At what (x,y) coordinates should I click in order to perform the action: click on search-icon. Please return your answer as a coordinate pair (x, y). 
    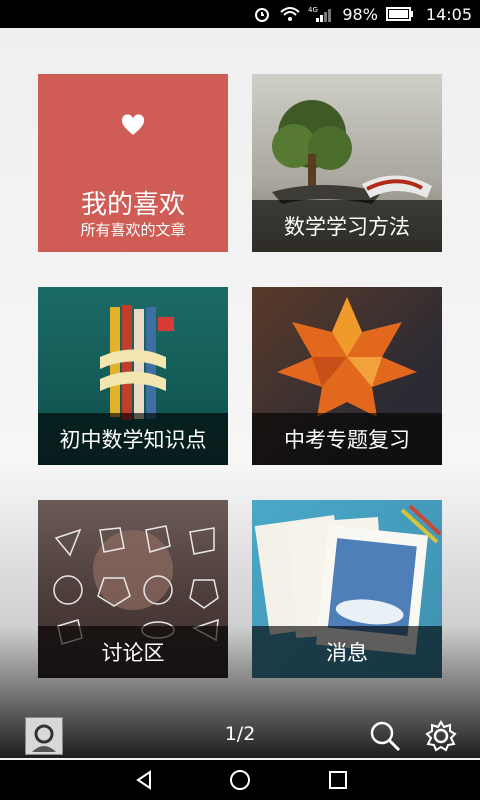
    Looking at the image, I should click on (385, 736).